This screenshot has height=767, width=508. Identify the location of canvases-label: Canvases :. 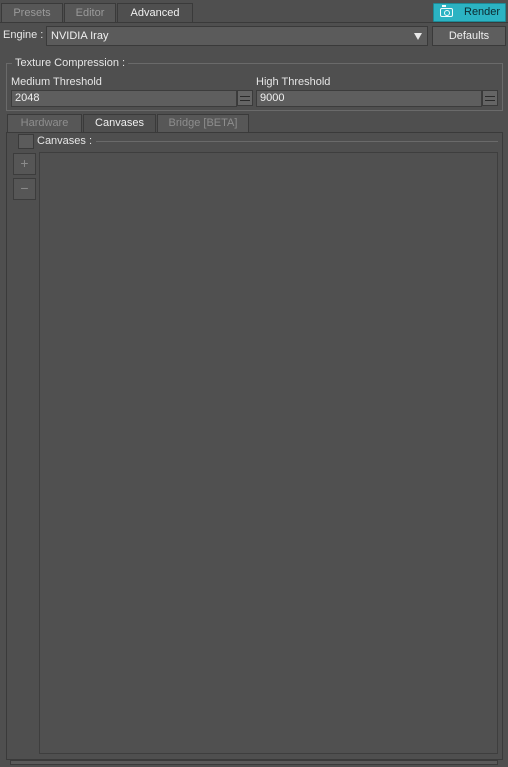
(65, 141).